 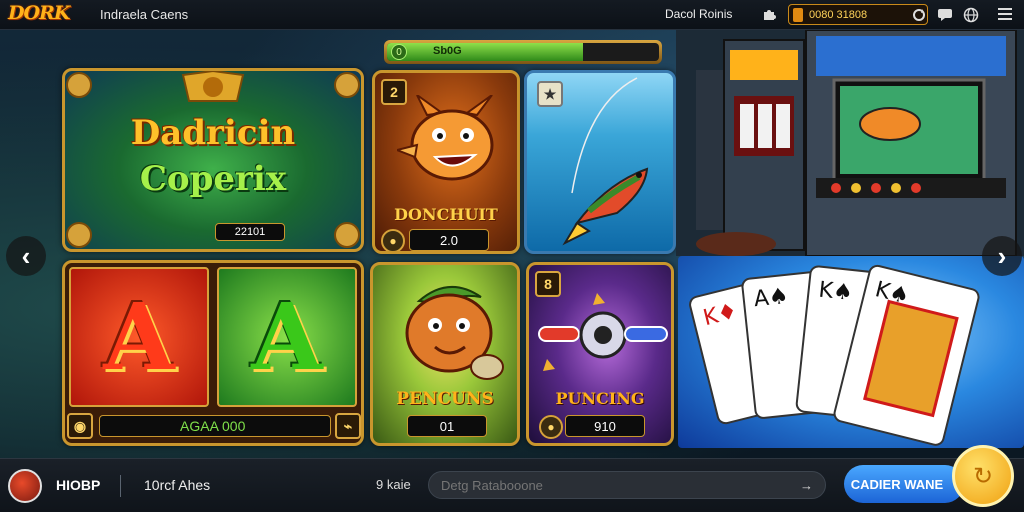 I want to click on divider, so click(x=120, y=486).